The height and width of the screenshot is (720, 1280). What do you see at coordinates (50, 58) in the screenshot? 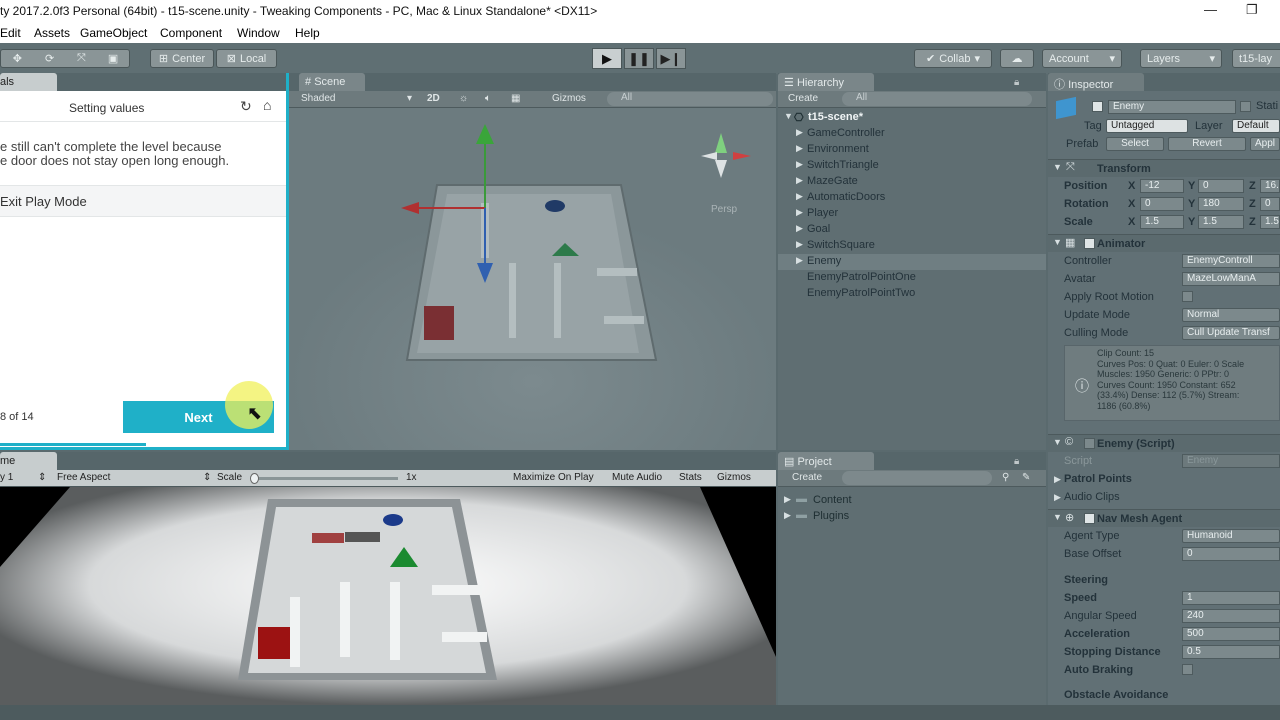
I see `rotate-tool-icon: ⟳` at bounding box center [50, 58].